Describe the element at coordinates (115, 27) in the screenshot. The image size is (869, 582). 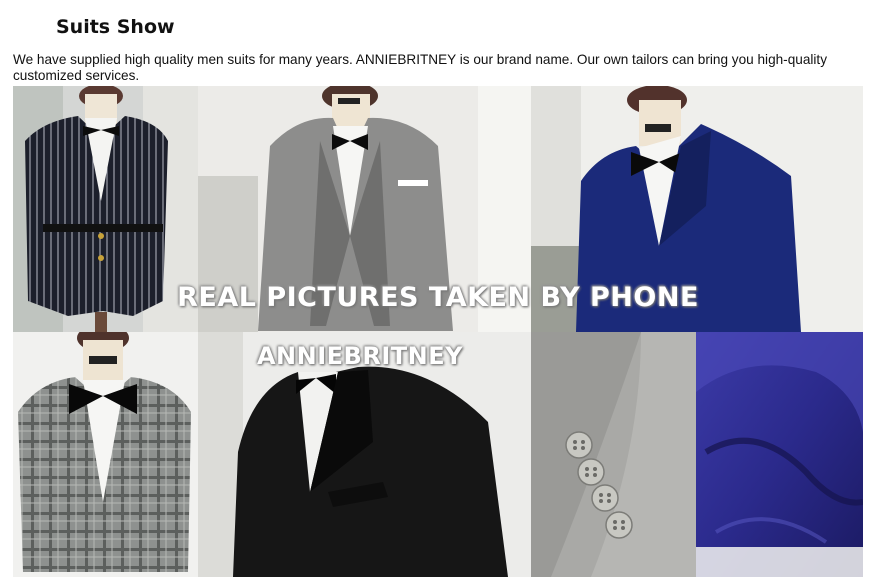
I see `page-title: Suits Show` at that location.